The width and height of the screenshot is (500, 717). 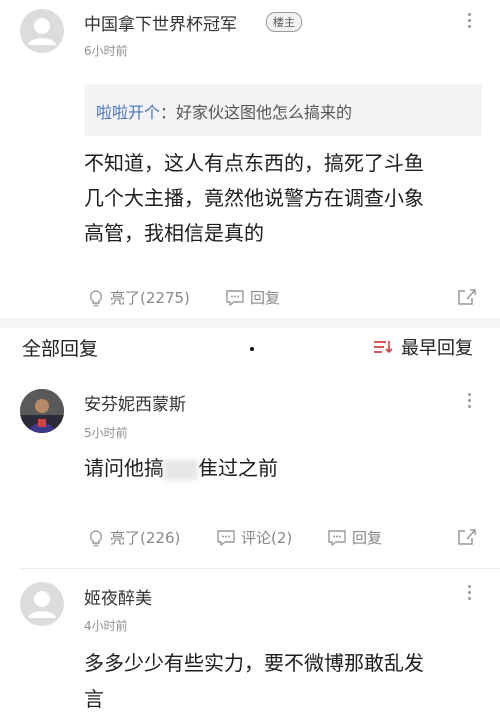 I want to click on comment-button: 评论(2), so click(x=253, y=537).